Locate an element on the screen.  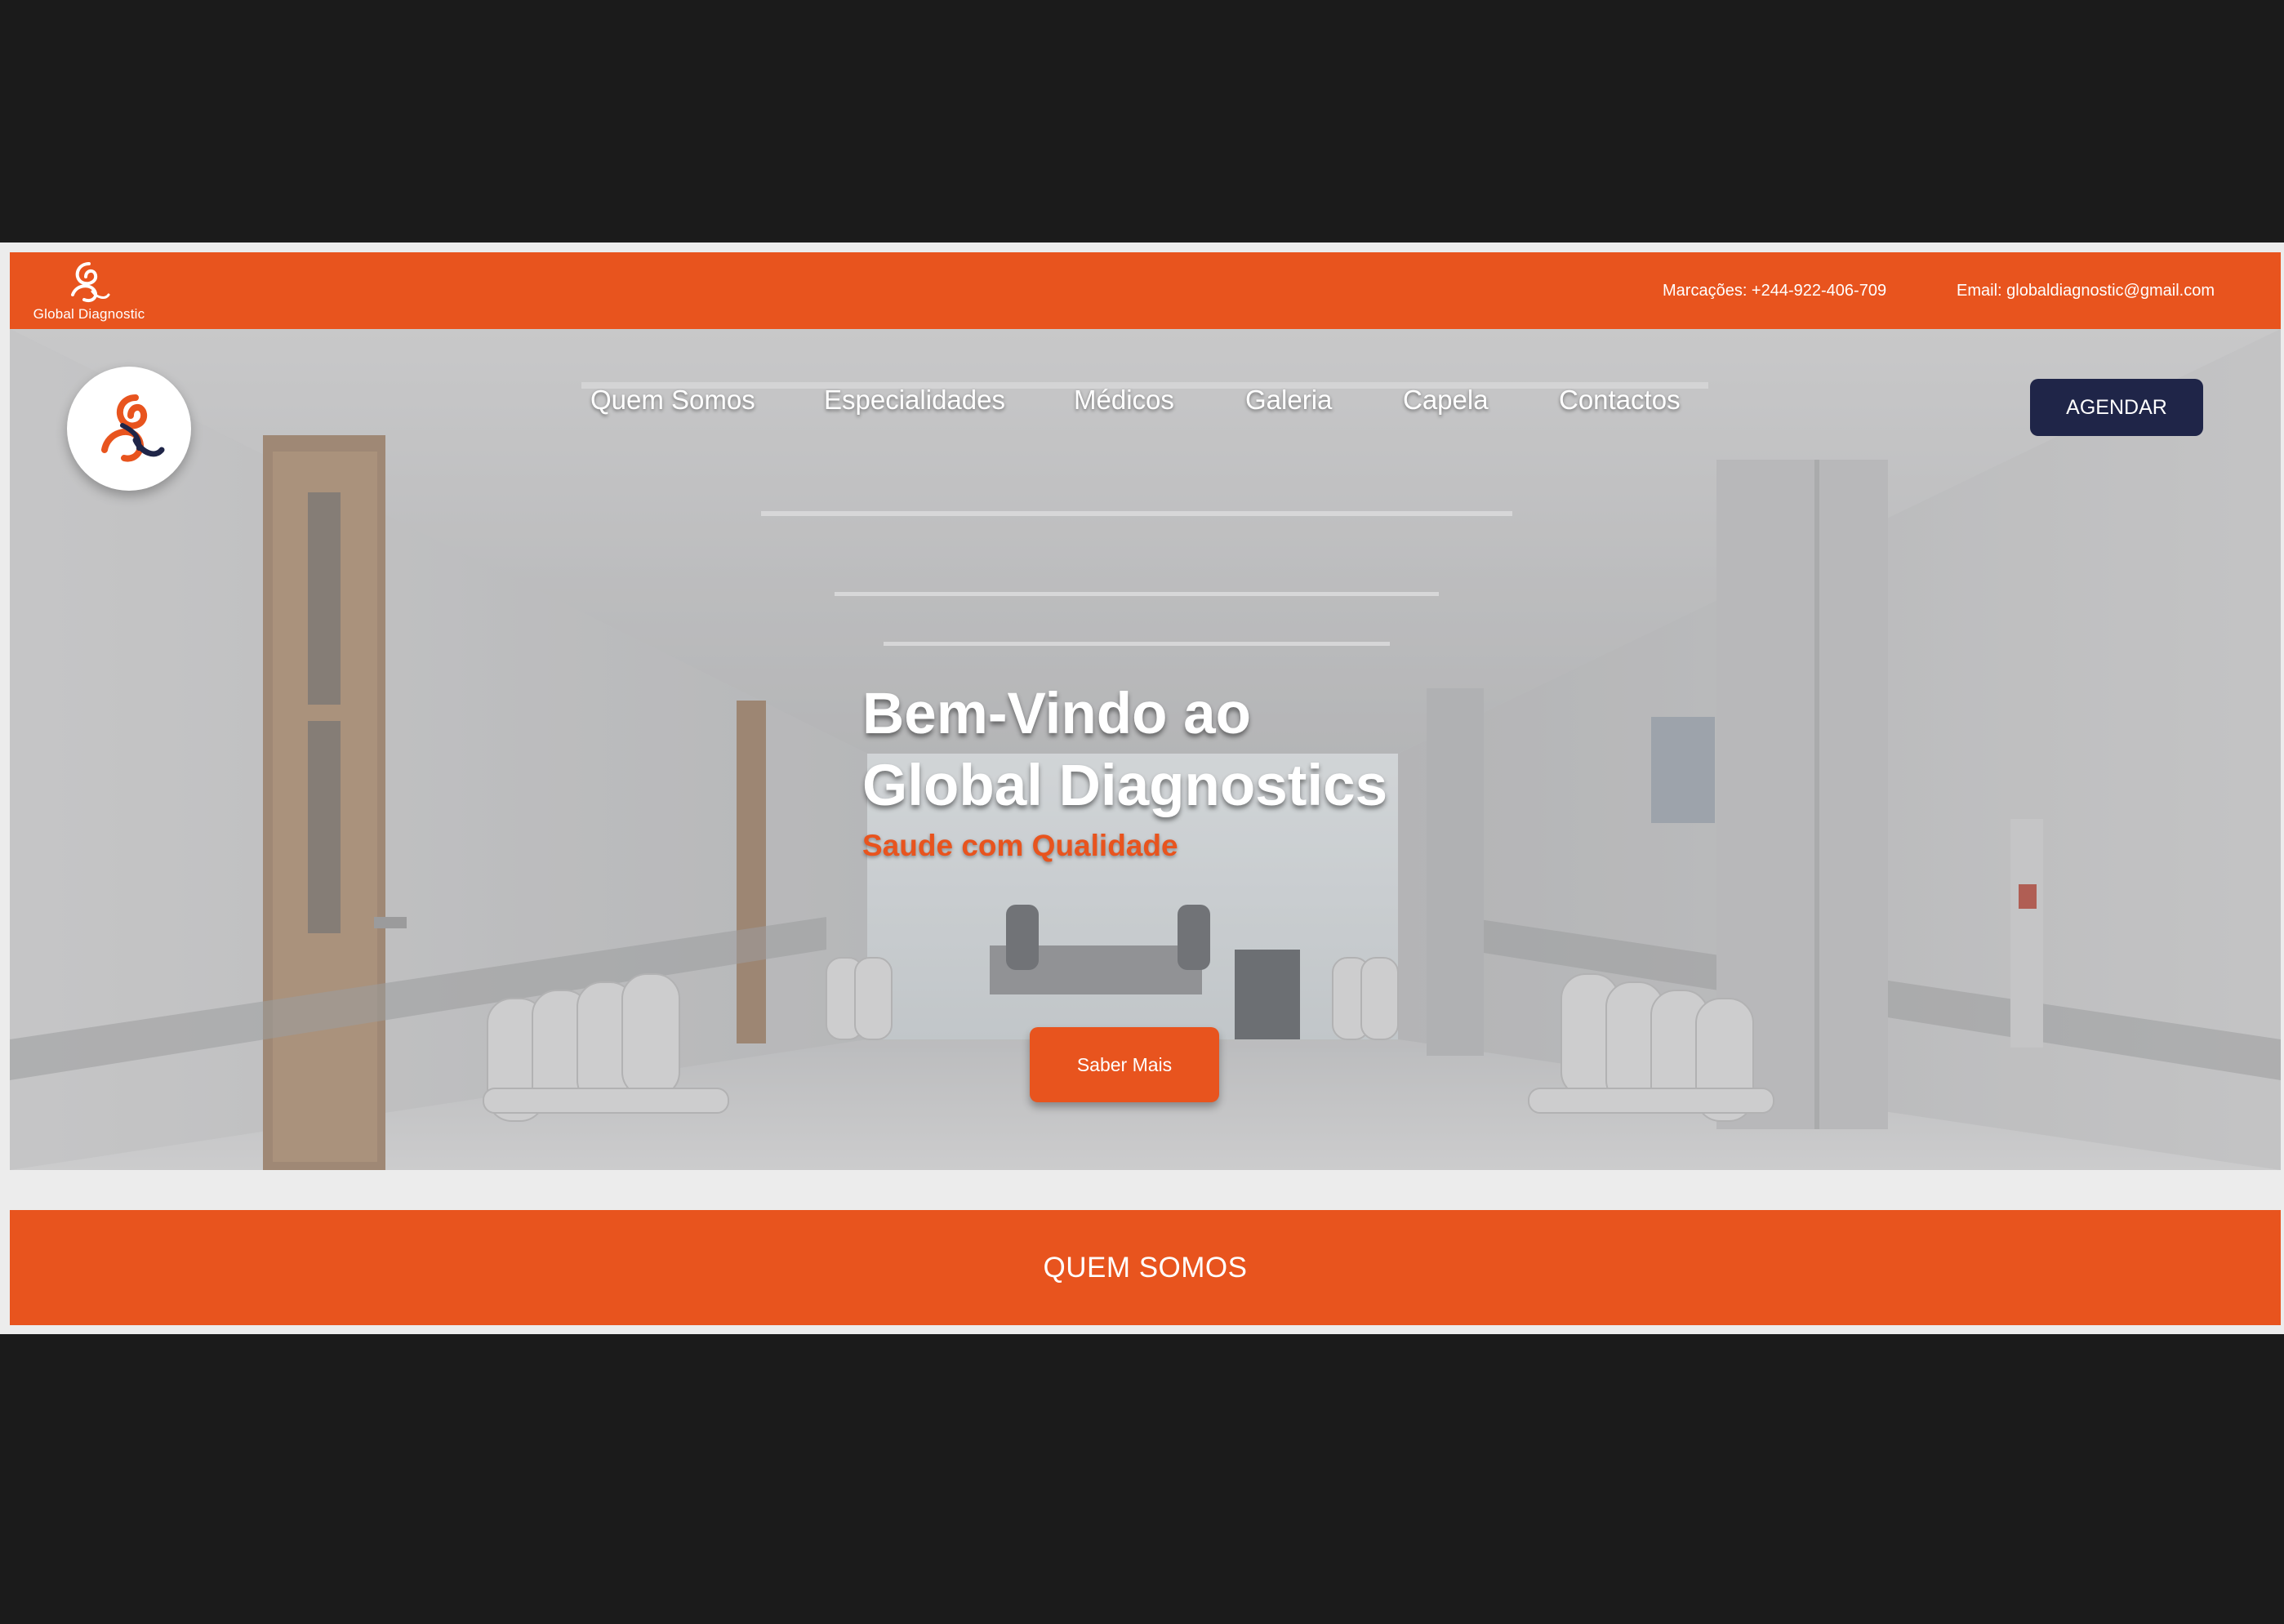
nav-item-galeria: Galeria is located at coordinates (1288, 400).